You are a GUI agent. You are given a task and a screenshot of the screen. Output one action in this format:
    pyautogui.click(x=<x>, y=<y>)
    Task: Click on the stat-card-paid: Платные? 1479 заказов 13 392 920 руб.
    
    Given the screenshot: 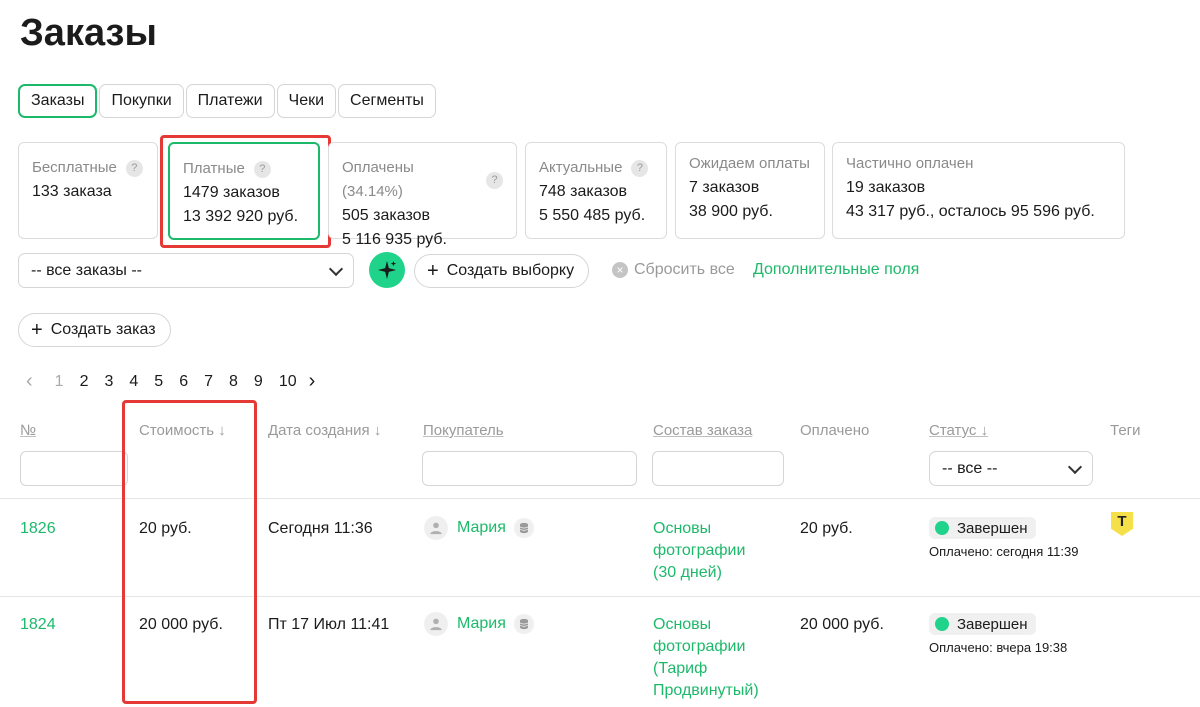 What is the action you would take?
    pyautogui.click(x=244, y=191)
    